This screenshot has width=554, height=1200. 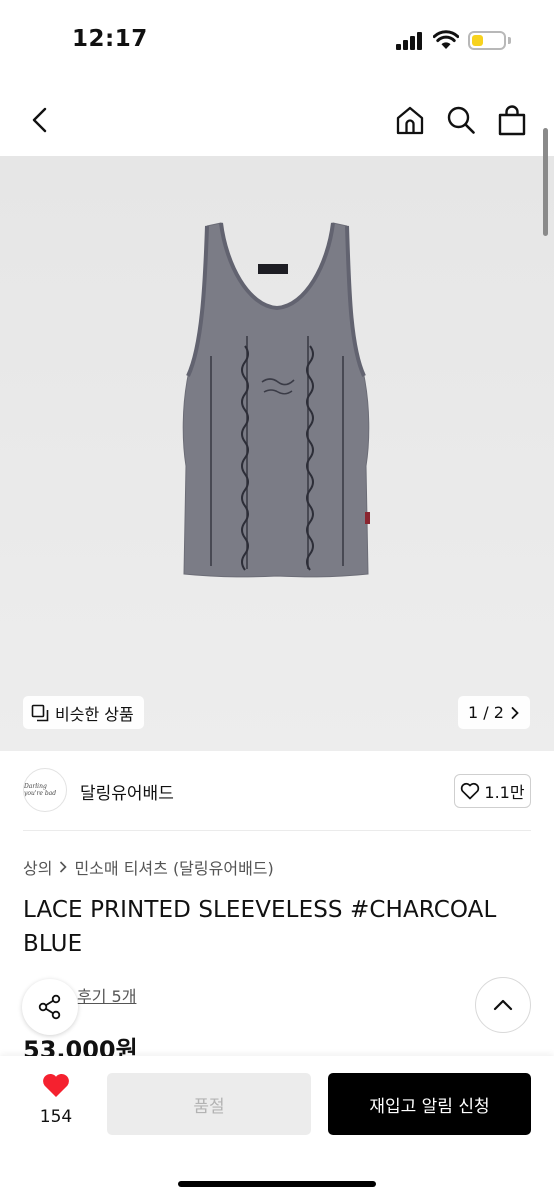 What do you see at coordinates (56, 1104) in the screenshot?
I see `wishlist-button: 154` at bounding box center [56, 1104].